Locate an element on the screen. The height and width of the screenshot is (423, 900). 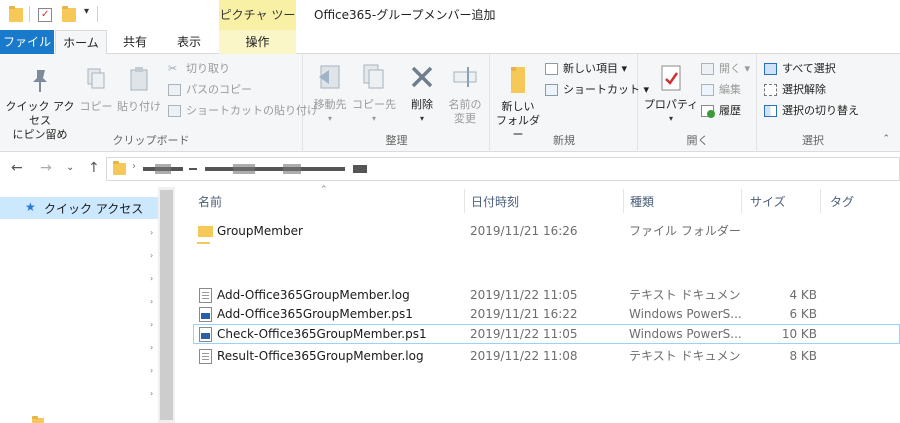
new-item-label: 新しい項目 ▾ is located at coordinates (595, 68).